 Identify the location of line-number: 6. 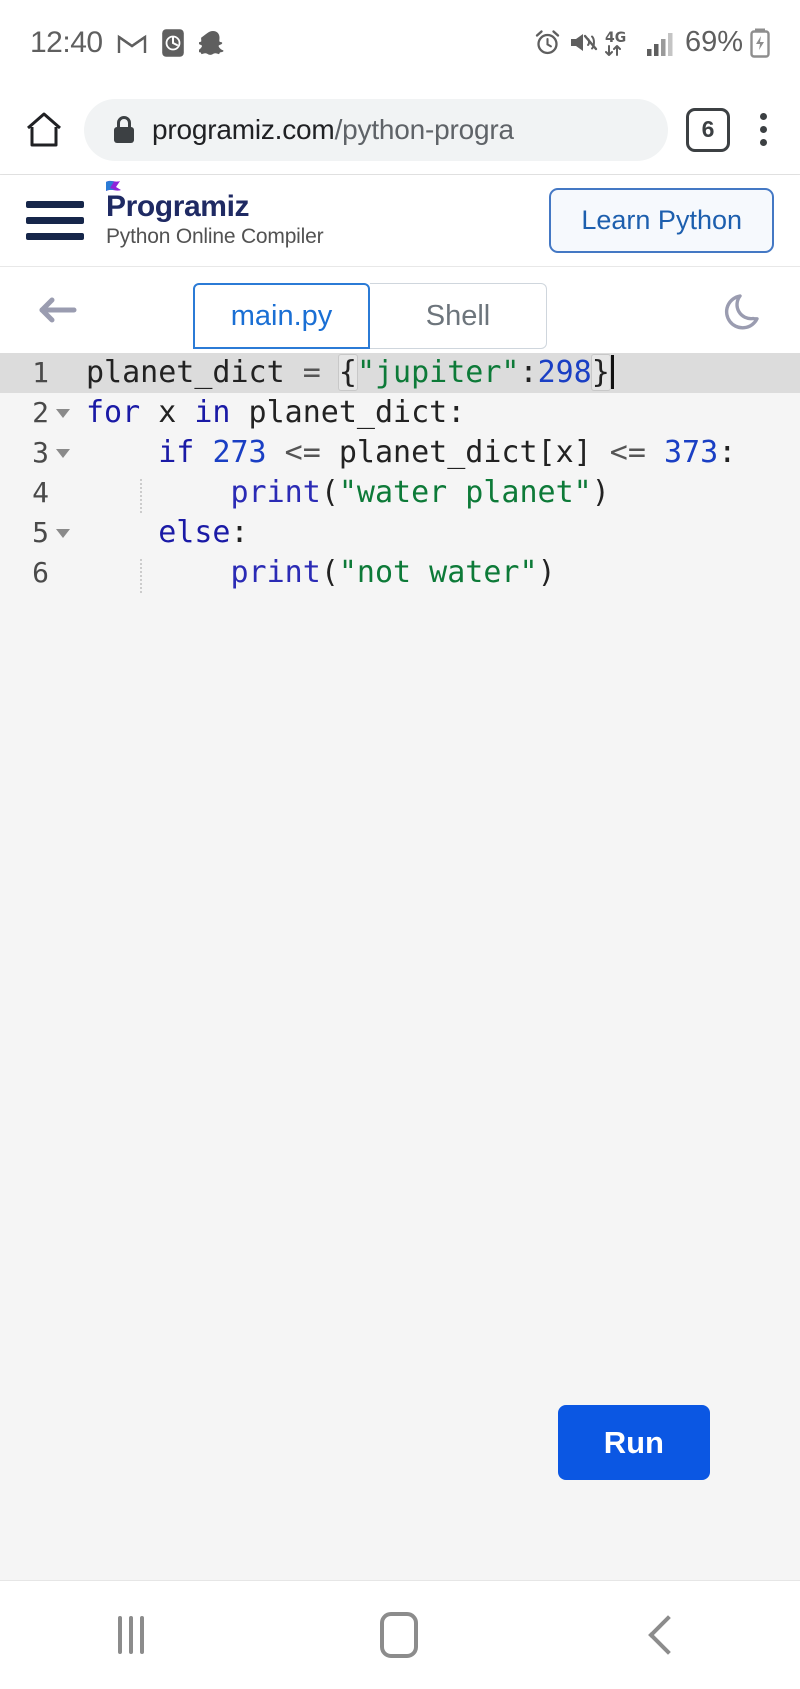
(40, 572).